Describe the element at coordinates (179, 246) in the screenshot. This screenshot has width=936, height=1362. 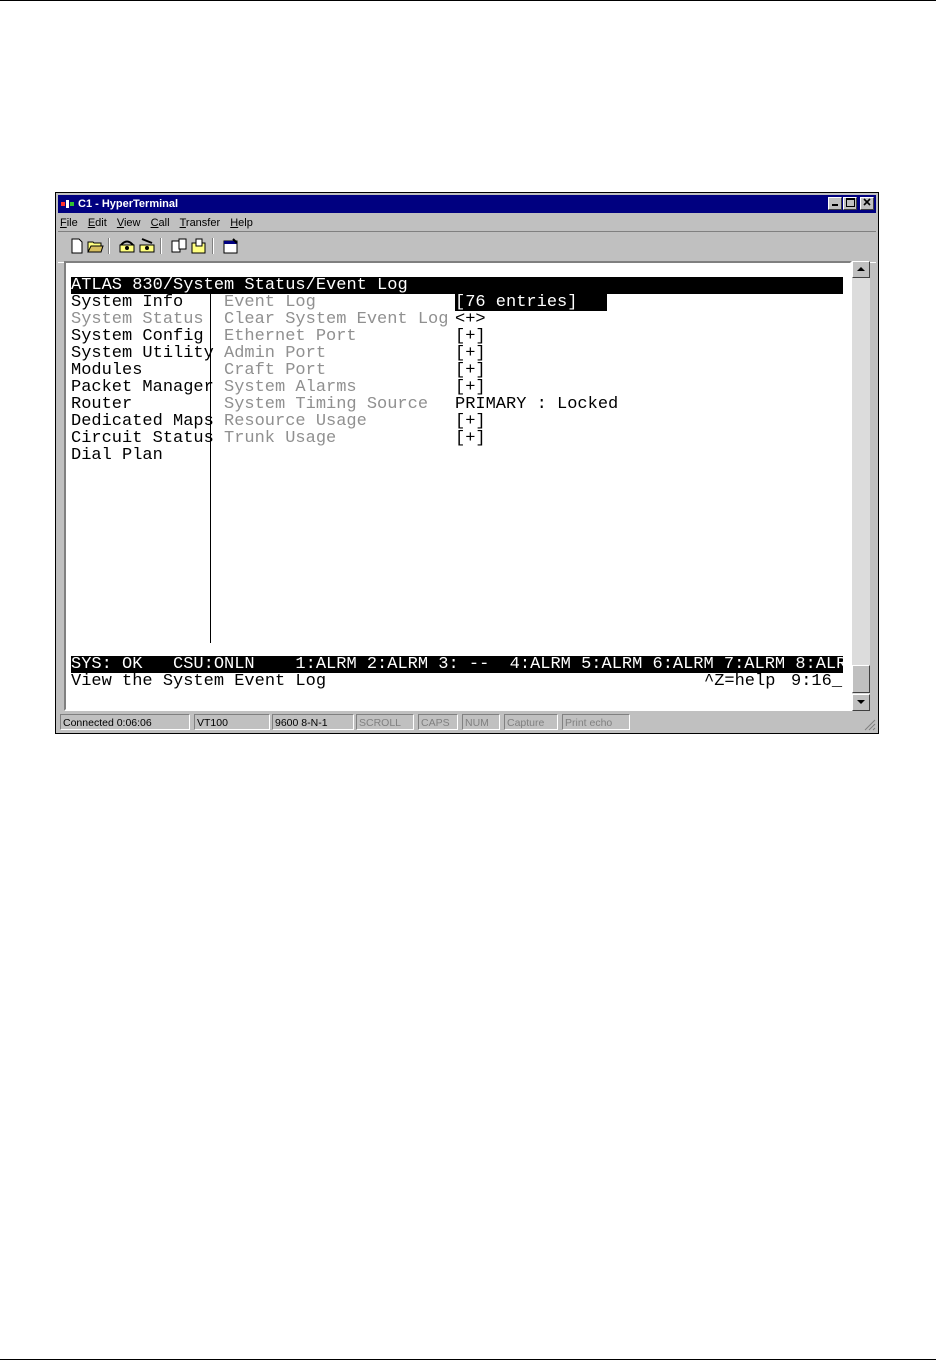
I see `send-icon` at that location.